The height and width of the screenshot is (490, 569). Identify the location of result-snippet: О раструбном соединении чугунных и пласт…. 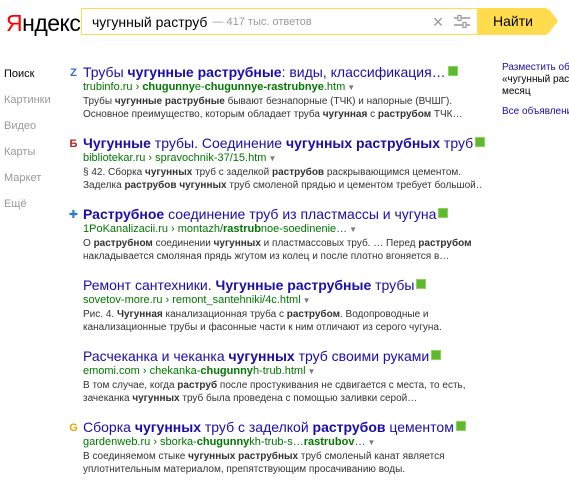
(283, 250).